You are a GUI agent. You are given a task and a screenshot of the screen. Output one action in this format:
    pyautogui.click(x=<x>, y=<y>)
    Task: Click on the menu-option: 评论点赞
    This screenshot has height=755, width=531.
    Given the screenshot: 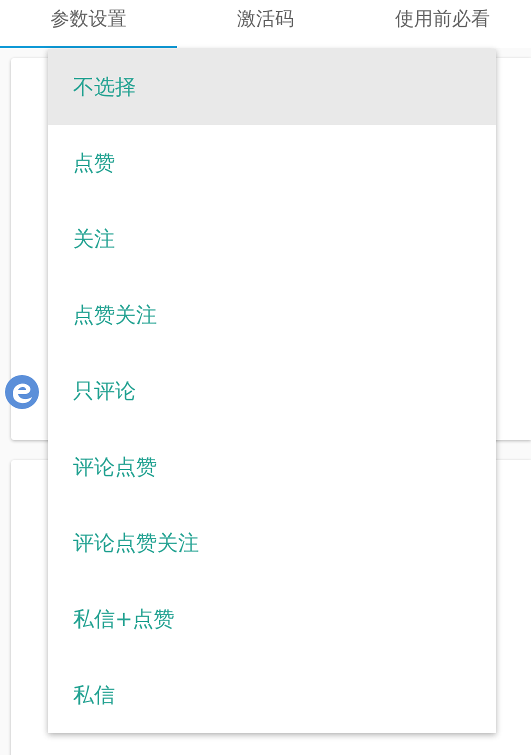 What is the action you would take?
    pyautogui.click(x=272, y=467)
    